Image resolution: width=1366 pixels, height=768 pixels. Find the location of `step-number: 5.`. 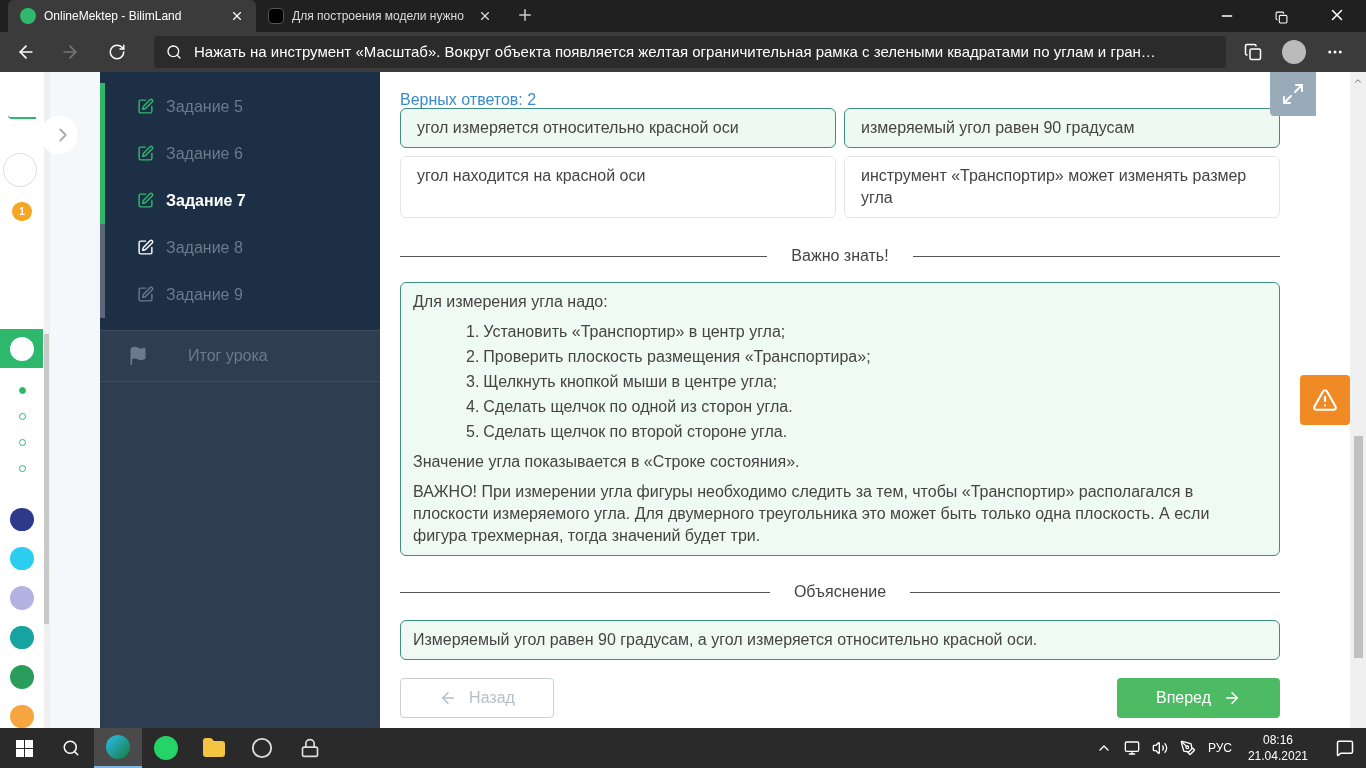

step-number: 5. is located at coordinates (473, 432).